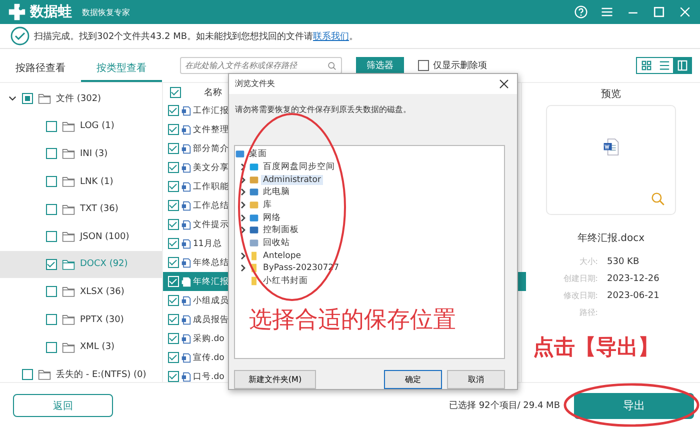 The height and width of the screenshot is (428, 700). What do you see at coordinates (79, 99) in the screenshot?
I see `tree-item-label: 文件 (302)` at bounding box center [79, 99].